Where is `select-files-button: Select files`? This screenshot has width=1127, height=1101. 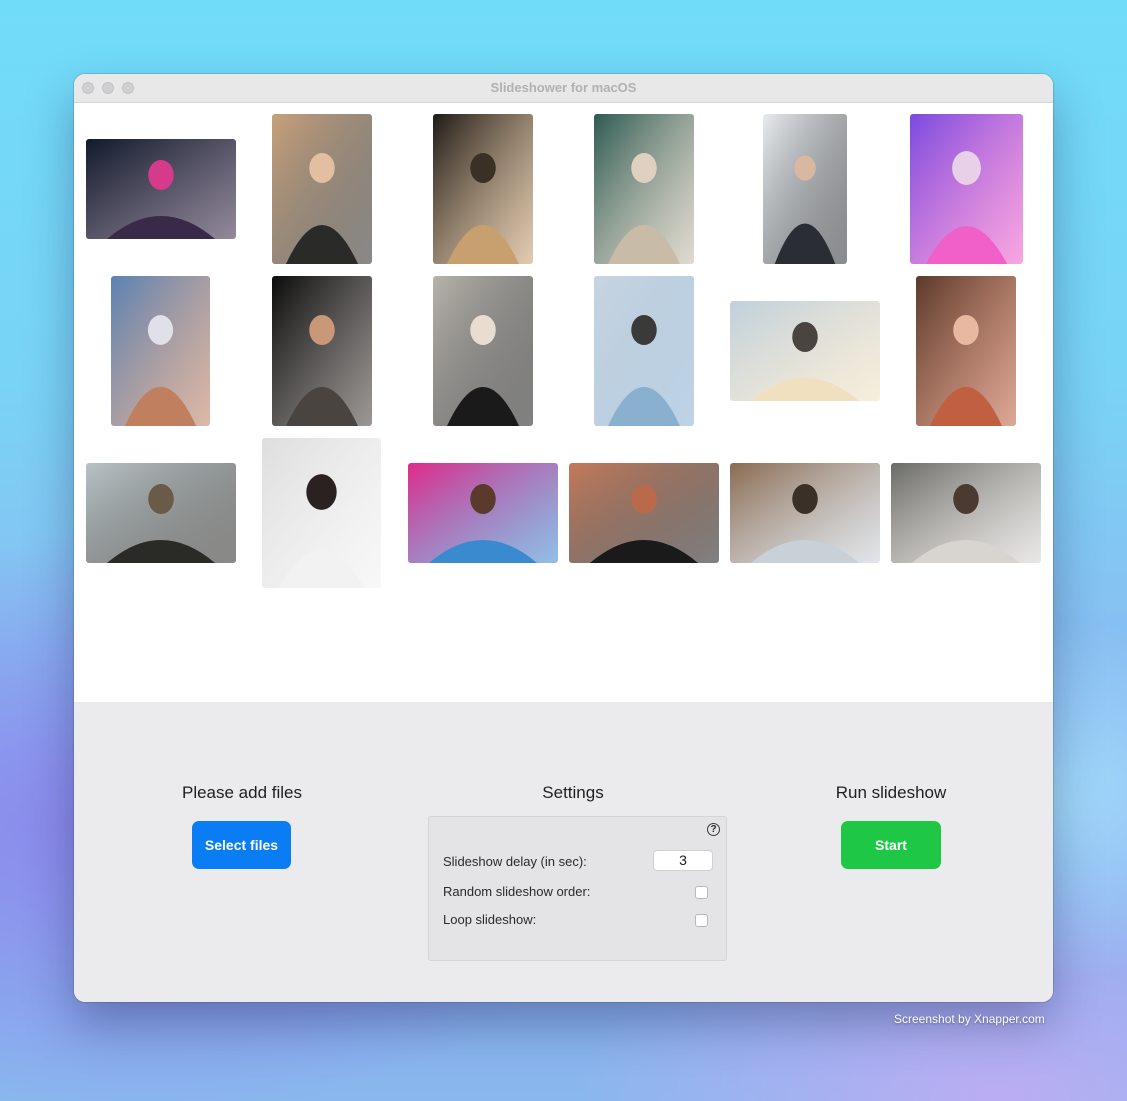
select-files-button: Select files is located at coordinates (241, 845).